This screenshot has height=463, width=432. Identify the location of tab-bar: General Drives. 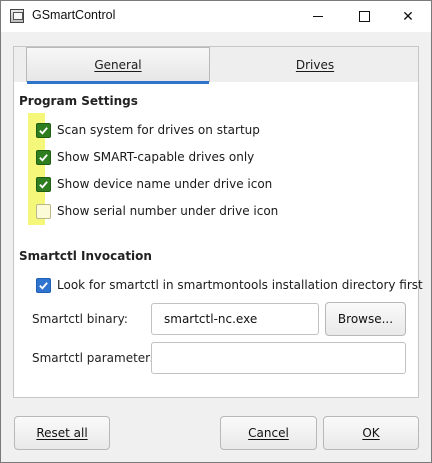
(216, 65).